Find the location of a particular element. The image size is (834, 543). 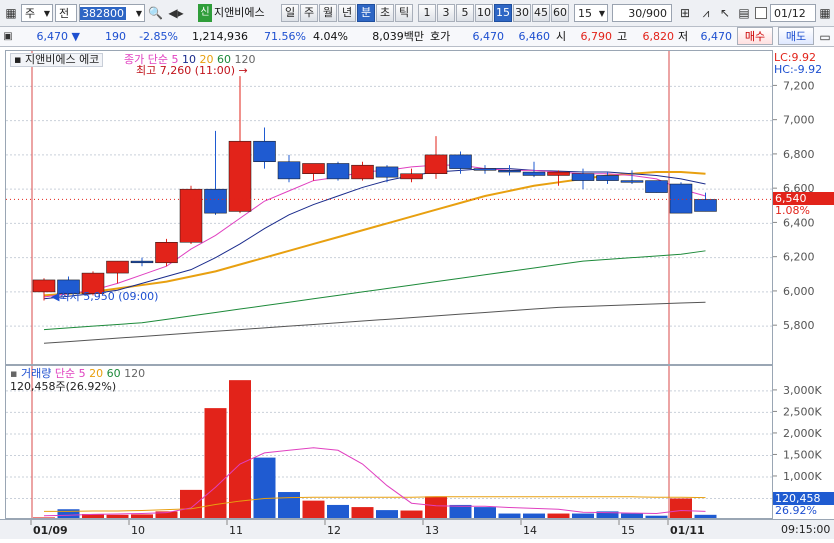

speaker-icon: ◀▸ is located at coordinates (176, 13).